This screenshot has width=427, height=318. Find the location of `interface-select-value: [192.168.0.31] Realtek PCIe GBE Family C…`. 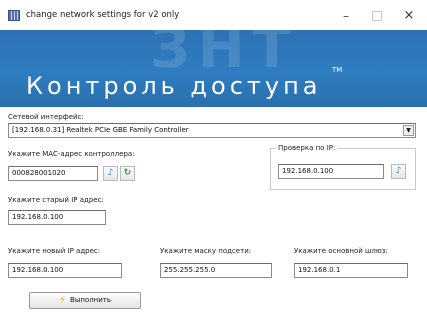

interface-select-value: [192.168.0.31] Realtek PCIe GBE Family C… is located at coordinates (100, 130).